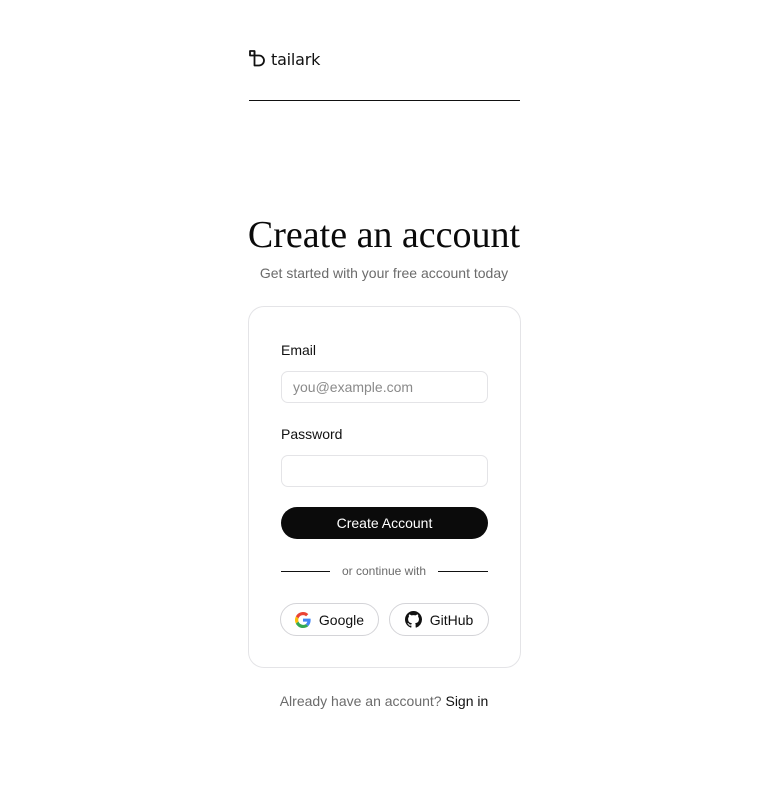  Describe the element at coordinates (384, 471) in the screenshot. I see `password-field` at that location.